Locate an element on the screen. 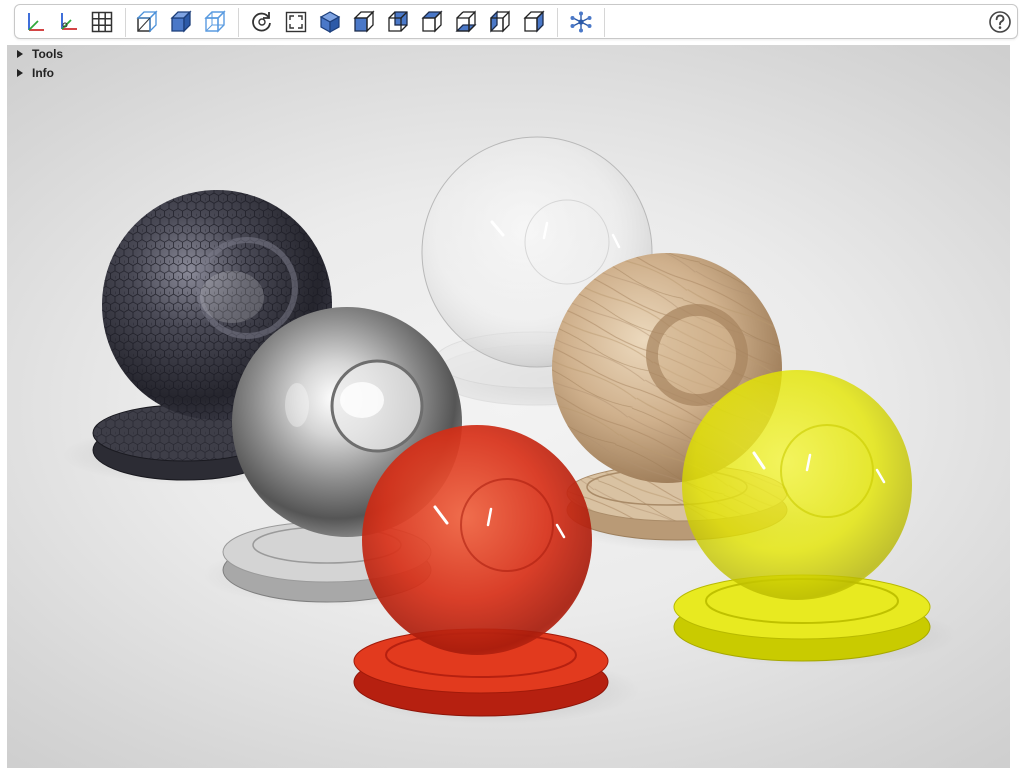 Image resolution: width=1024 pixels, height=768 pixels. help-button is located at coordinates (1000, 22).